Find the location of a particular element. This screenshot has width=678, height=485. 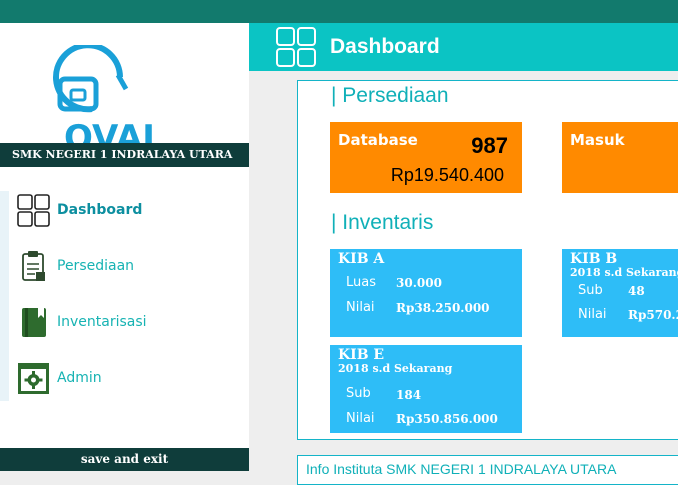

card-title: Database is located at coordinates (378, 140).